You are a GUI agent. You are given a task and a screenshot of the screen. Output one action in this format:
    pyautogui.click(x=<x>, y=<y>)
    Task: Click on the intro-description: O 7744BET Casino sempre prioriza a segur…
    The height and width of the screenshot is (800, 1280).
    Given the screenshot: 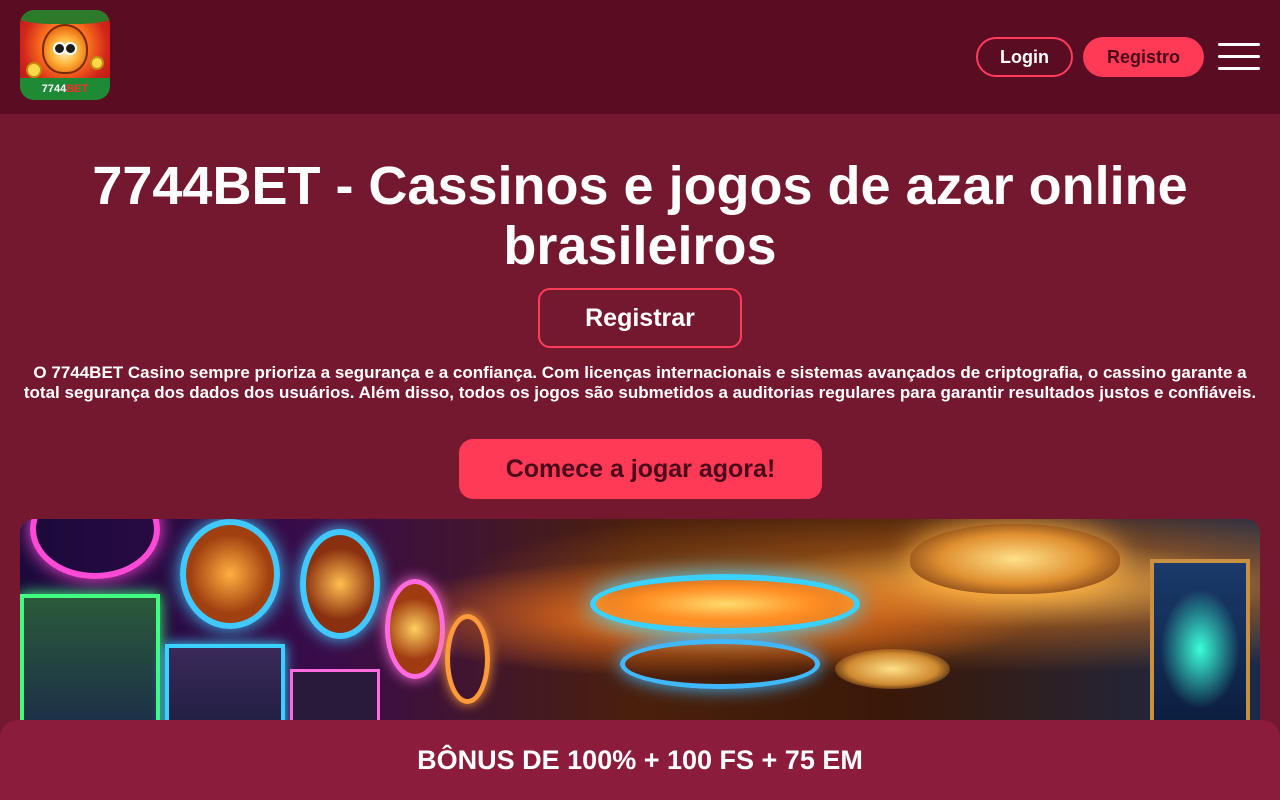 What is the action you would take?
    pyautogui.click(x=640, y=382)
    